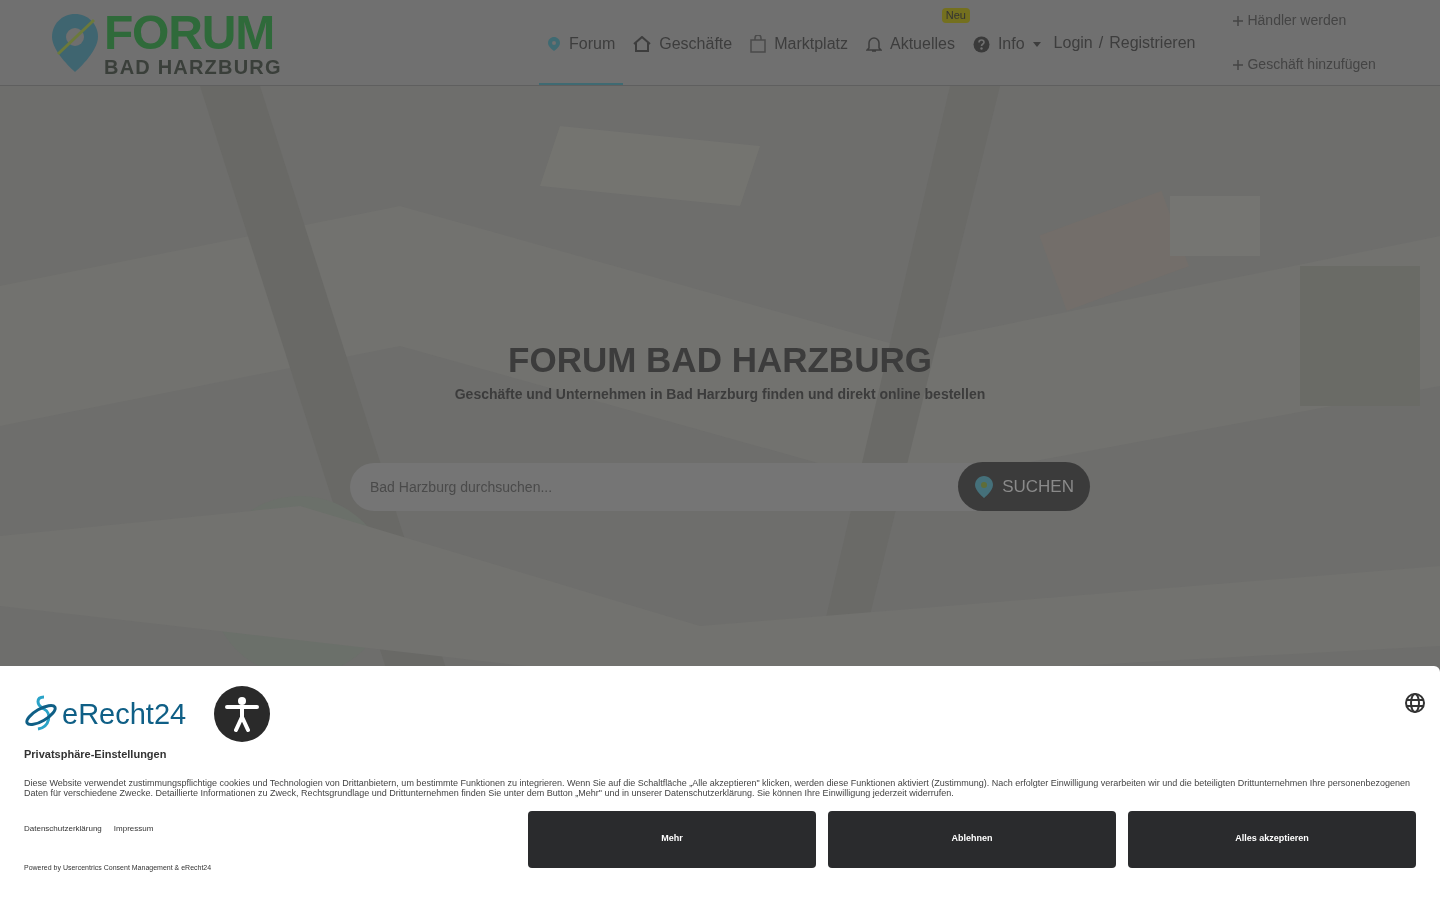 The width and height of the screenshot is (1440, 900). Describe the element at coordinates (642, 44) in the screenshot. I see `house-icon` at that location.